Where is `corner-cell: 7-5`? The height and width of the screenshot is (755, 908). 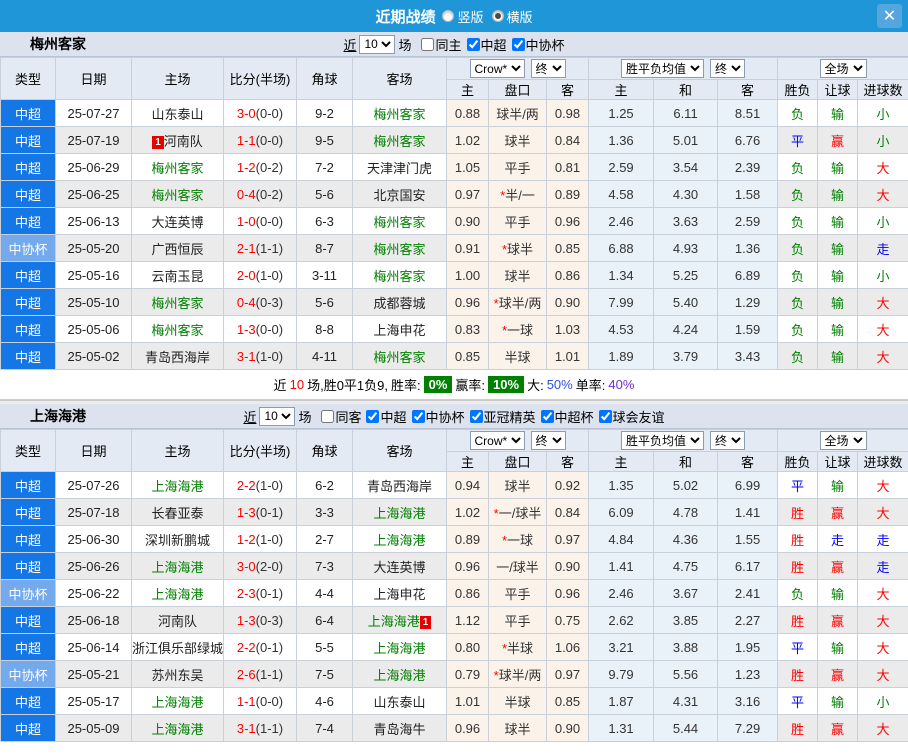
corner-cell: 7-5 is located at coordinates (324, 674).